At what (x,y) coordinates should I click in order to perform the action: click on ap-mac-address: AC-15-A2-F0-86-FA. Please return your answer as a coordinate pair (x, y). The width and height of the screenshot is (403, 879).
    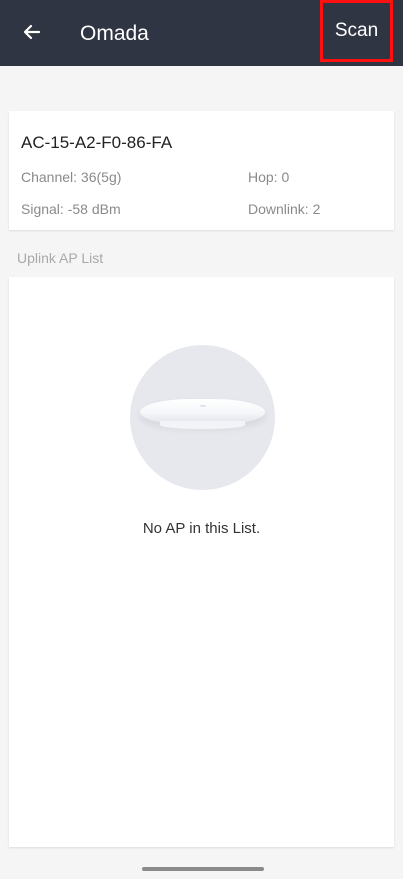
    Looking at the image, I should click on (97, 142).